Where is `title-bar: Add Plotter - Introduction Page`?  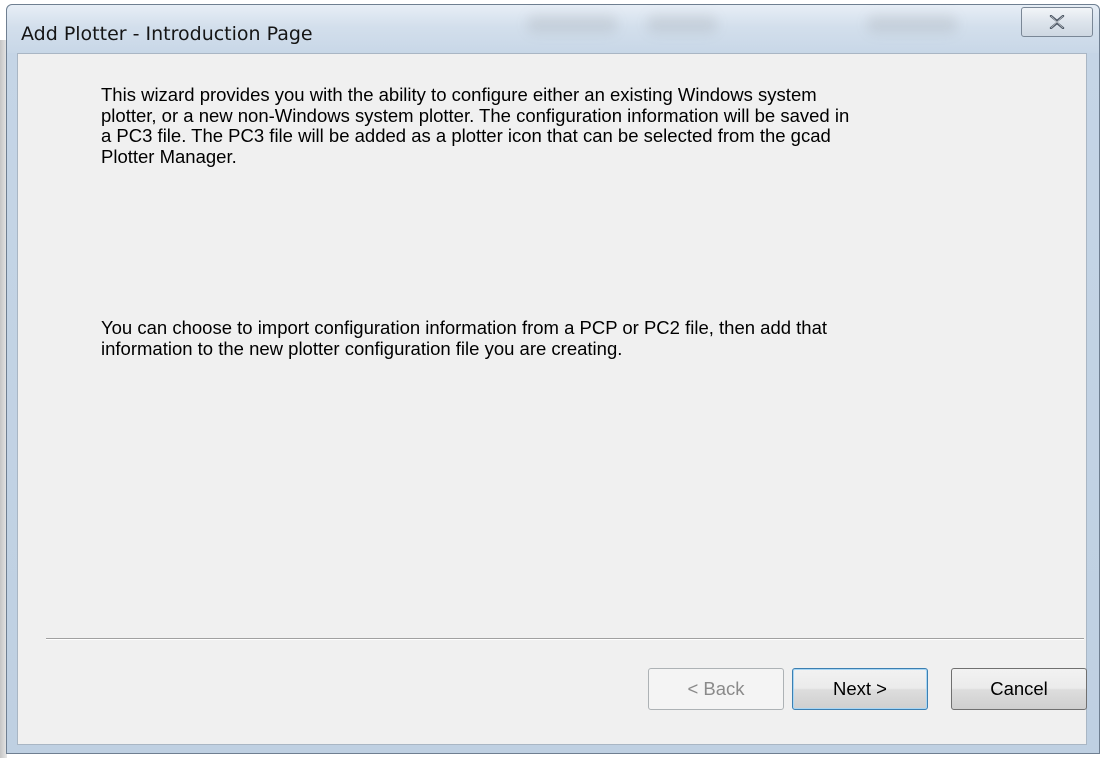 title-bar: Add Plotter - Introduction Page is located at coordinates (553, 29).